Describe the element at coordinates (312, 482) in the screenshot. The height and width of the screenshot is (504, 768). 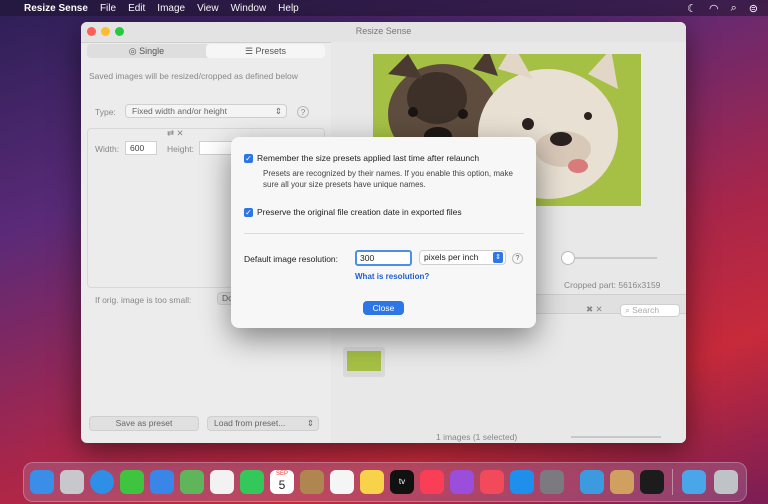
I see `contacts-icon` at that location.